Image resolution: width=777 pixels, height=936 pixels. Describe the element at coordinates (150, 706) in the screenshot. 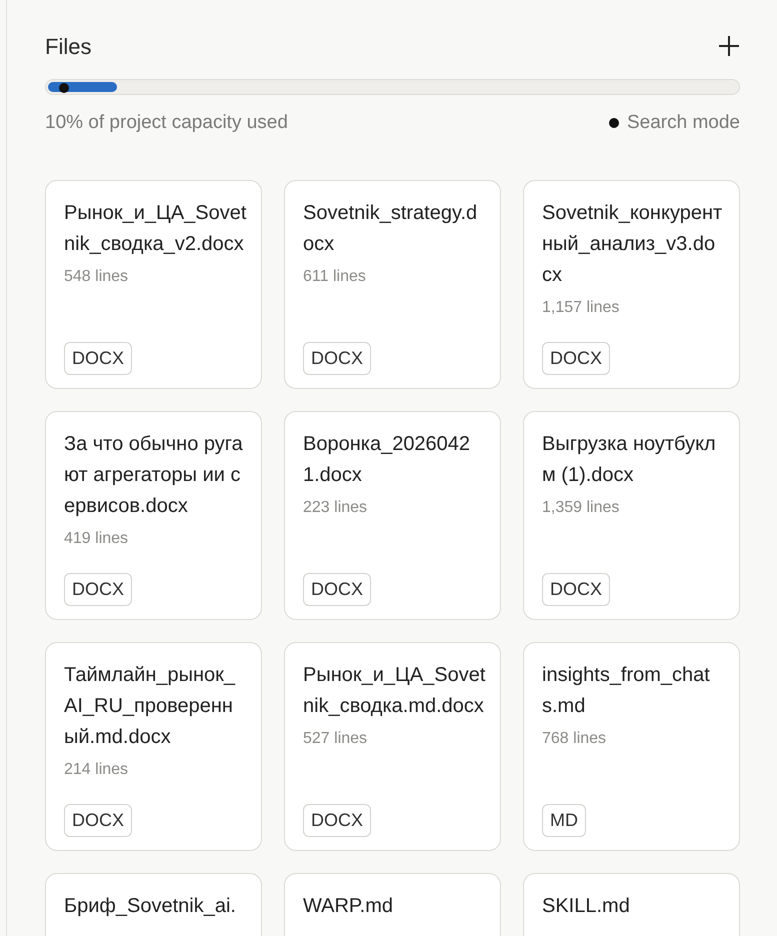

I see `file-name: Таймлайн_рынок_AI_RU_проверенный.md.docx` at that location.